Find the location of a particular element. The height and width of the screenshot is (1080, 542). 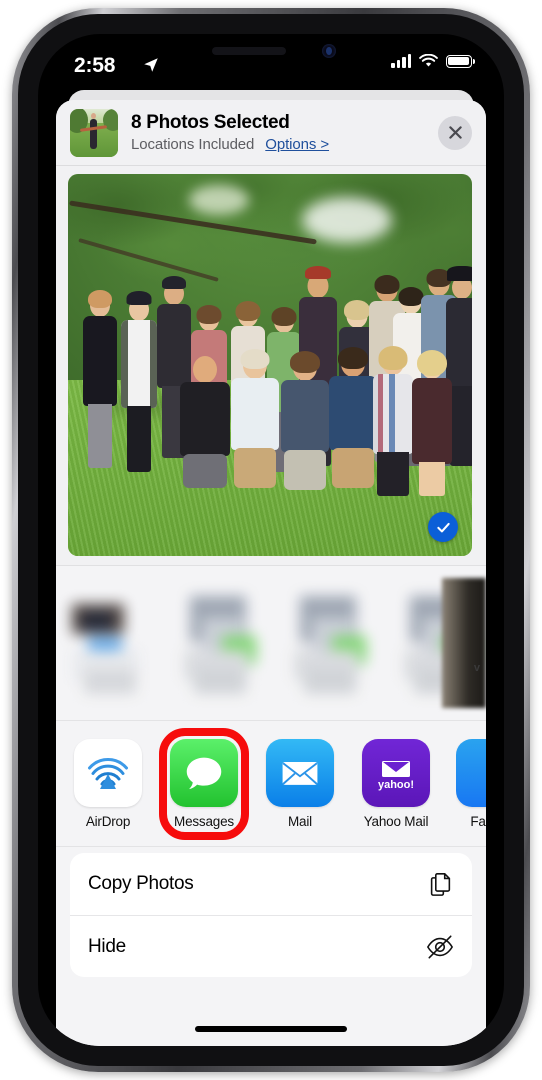

share-target-mail: Mail is located at coordinates (300, 783).